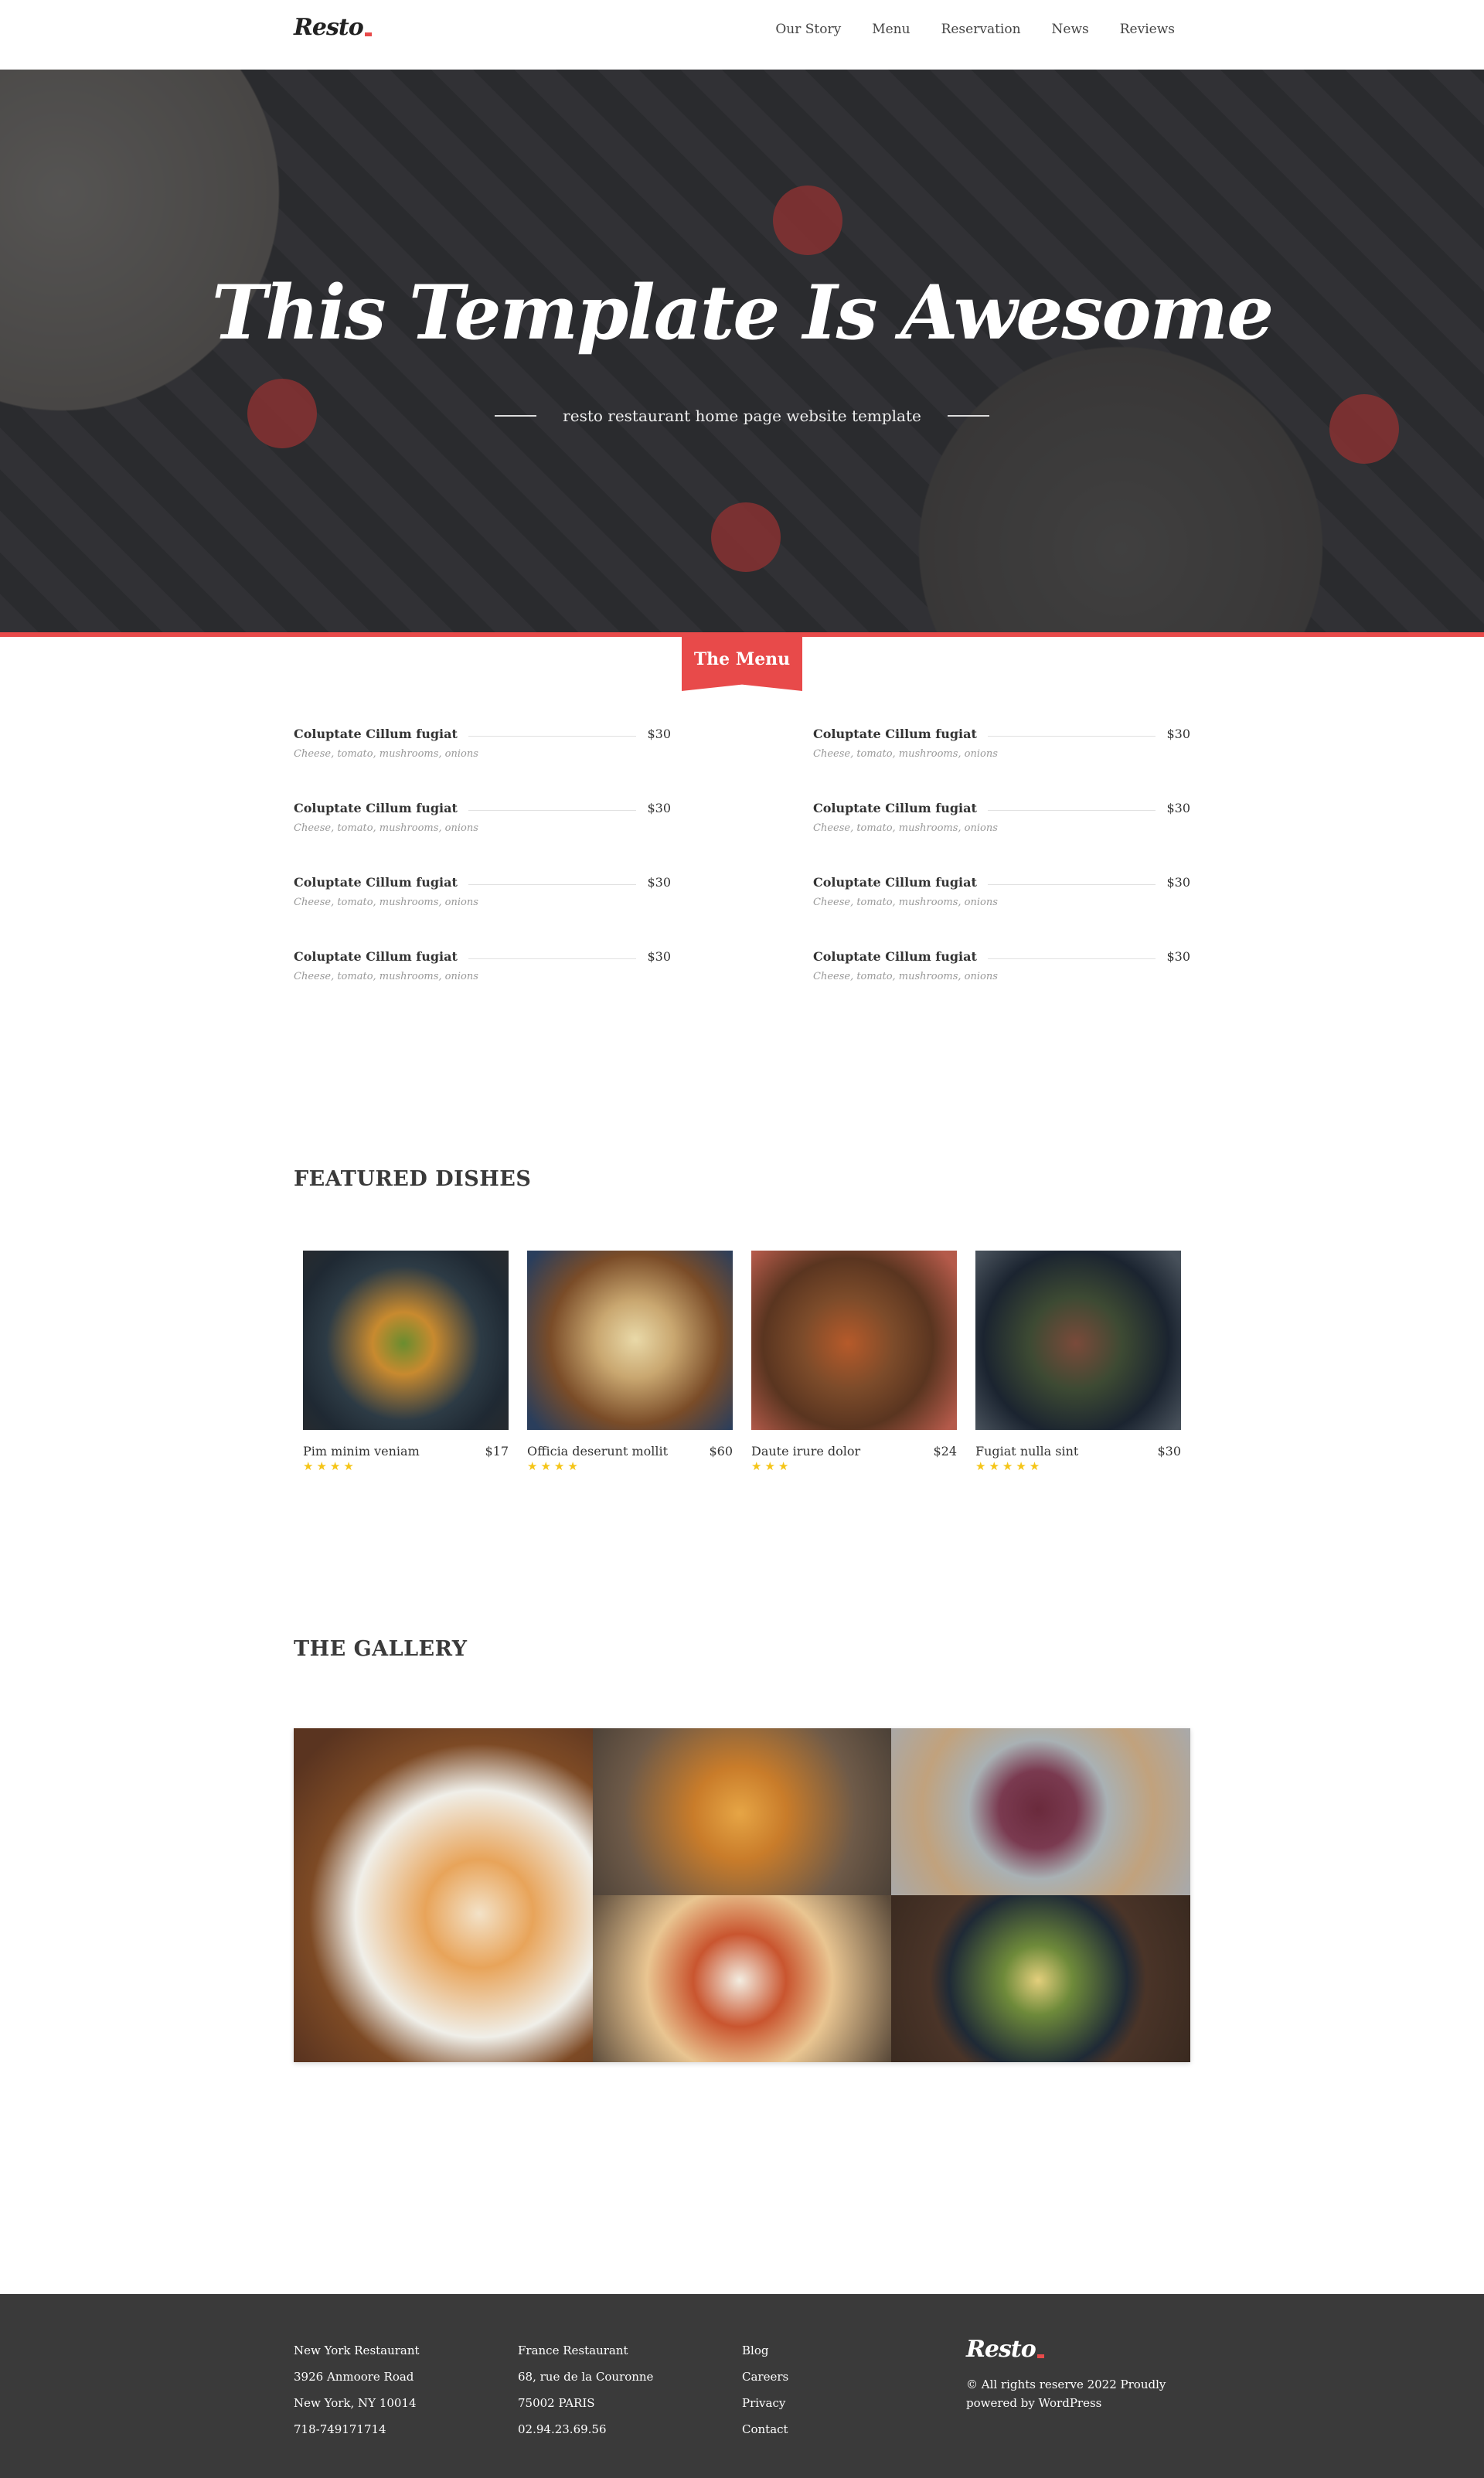 The image size is (1484, 2478). What do you see at coordinates (945, 1451) in the screenshot?
I see `dish-price: $24` at bounding box center [945, 1451].